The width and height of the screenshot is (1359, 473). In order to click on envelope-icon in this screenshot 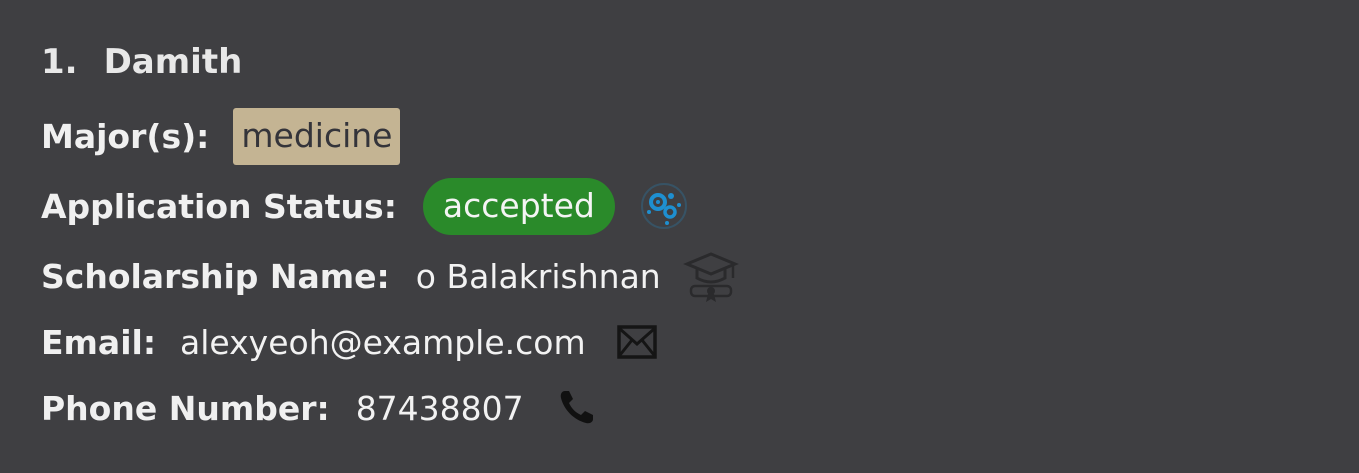, I will do `click(637, 342)`.